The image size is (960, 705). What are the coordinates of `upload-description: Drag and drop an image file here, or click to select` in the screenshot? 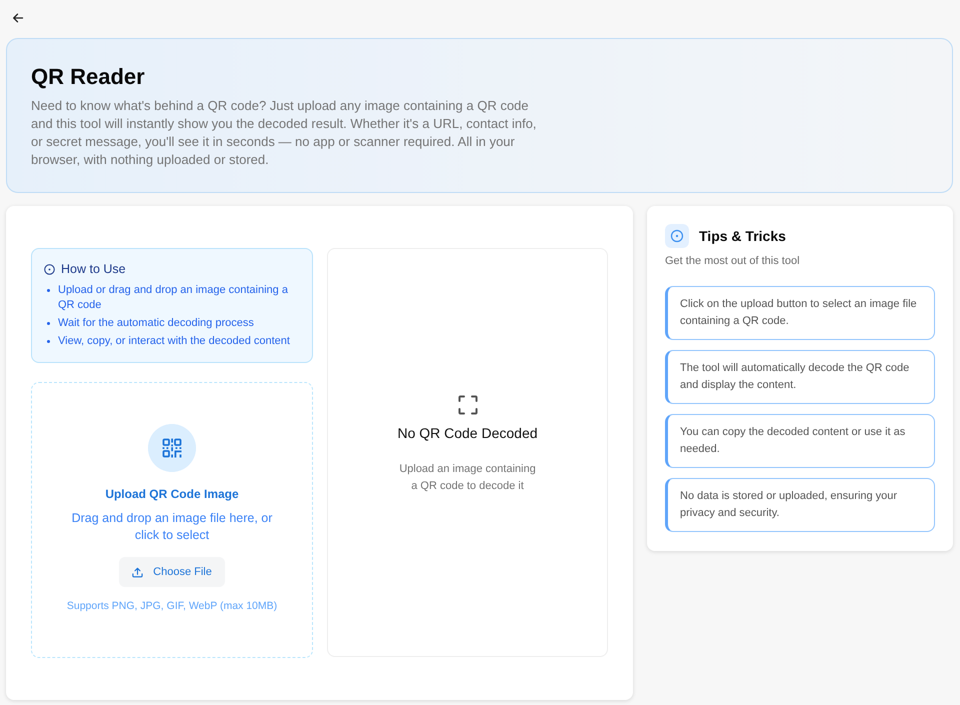 It's located at (172, 527).